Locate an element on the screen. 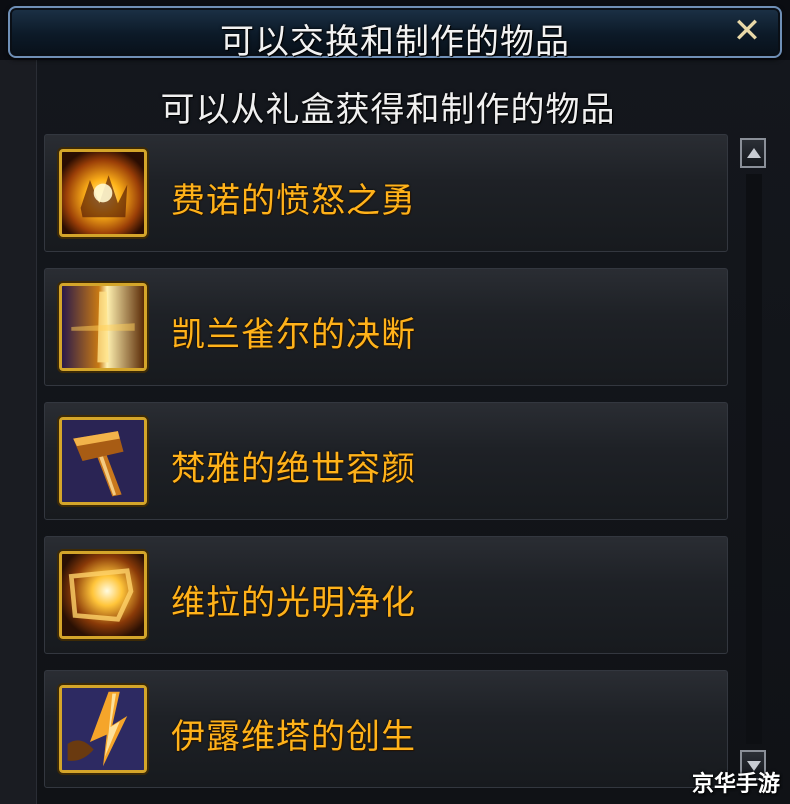 The height and width of the screenshot is (804, 790). item-name: 凯兰雀尔的决断 is located at coordinates (293, 335).